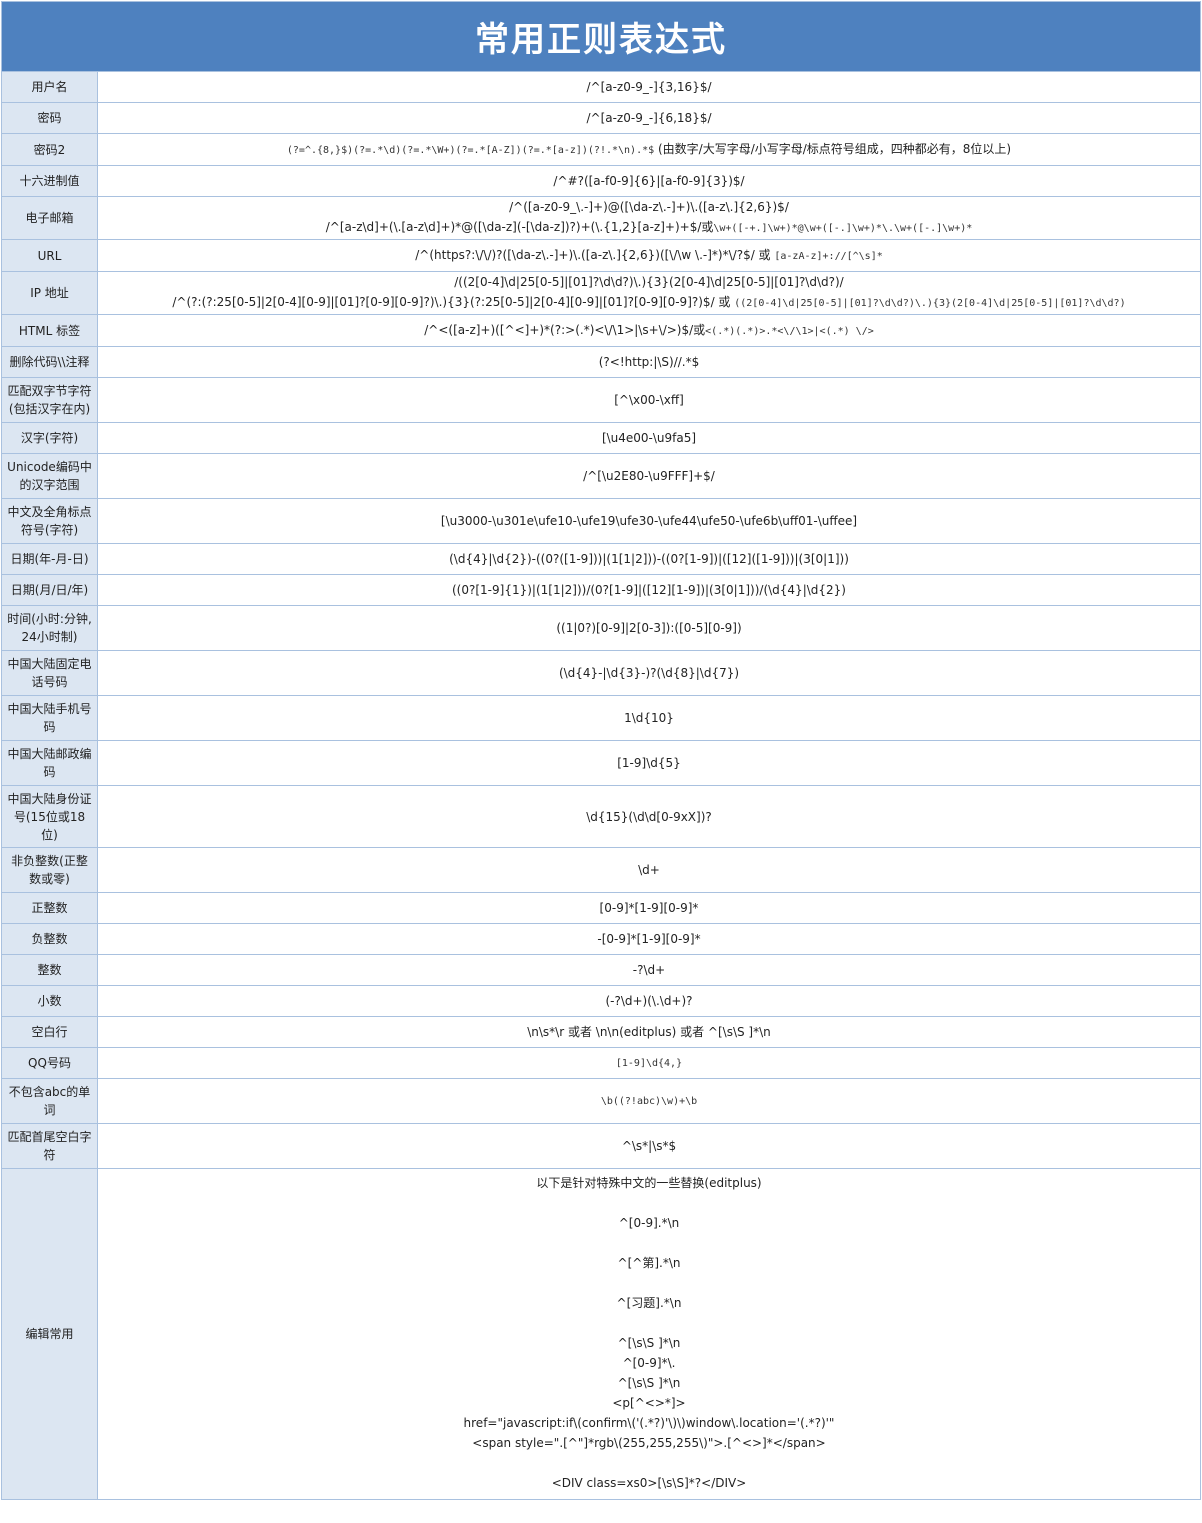 Image resolution: width=1202 pixels, height=1523 pixels. I want to click on regex-mono: [1-9]\d{4,}, so click(649, 1063).